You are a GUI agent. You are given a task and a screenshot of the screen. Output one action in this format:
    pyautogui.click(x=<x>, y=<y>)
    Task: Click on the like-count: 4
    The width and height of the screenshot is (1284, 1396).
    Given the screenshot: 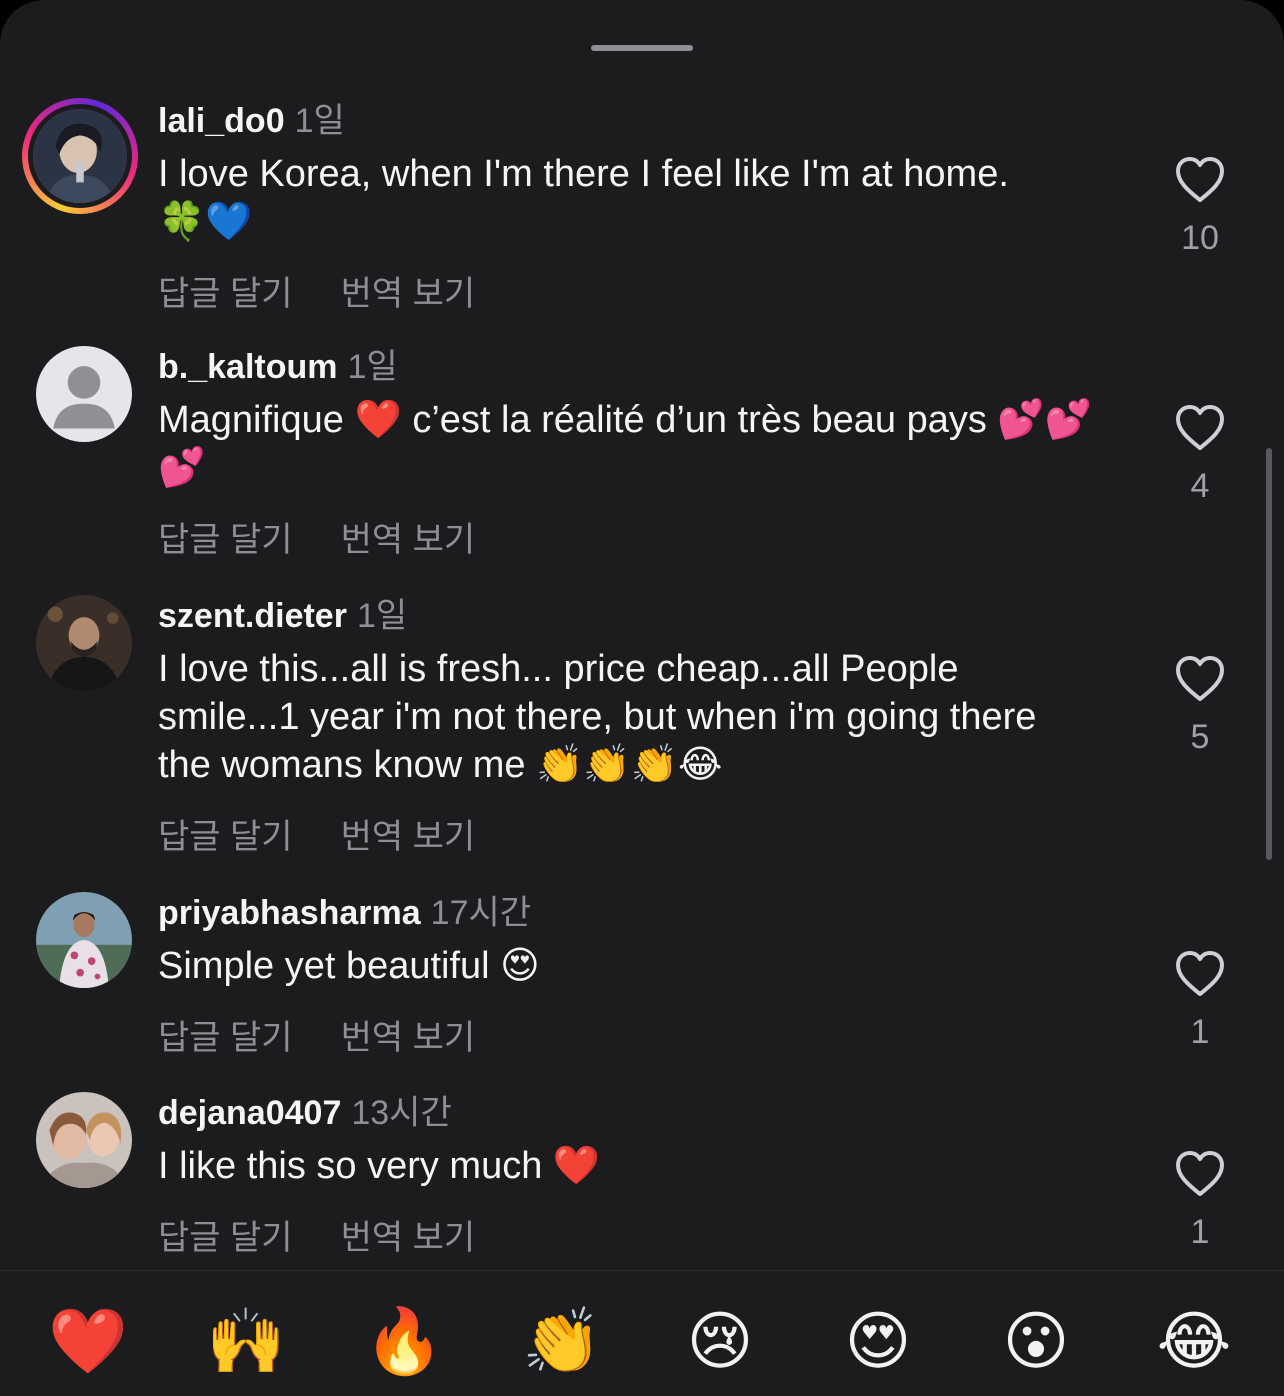 What is the action you would take?
    pyautogui.click(x=1200, y=486)
    